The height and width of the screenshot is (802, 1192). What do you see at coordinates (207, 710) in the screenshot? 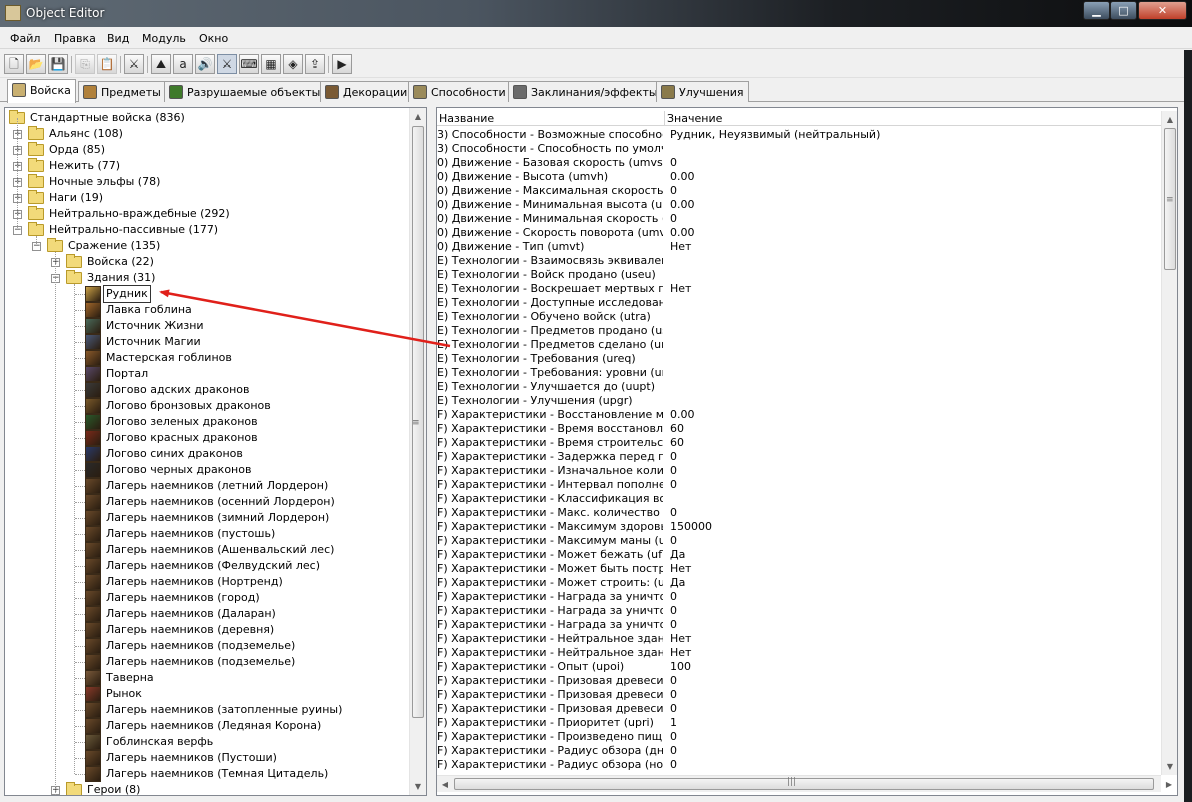
I see `tree-item: Лагерь наемников (затопленные руины)` at bounding box center [207, 710].